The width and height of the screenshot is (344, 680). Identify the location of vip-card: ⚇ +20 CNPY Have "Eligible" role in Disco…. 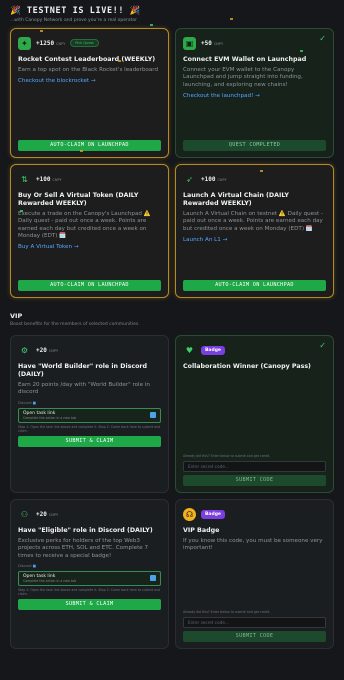
(89, 574).